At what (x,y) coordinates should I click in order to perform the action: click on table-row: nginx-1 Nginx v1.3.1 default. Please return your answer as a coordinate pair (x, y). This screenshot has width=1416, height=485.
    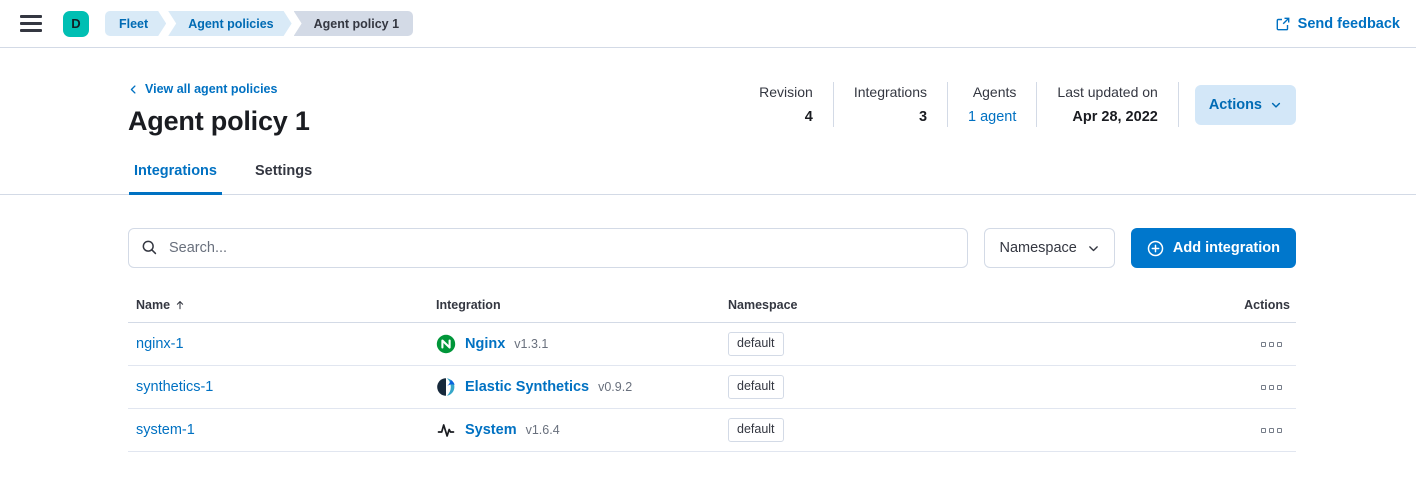
    Looking at the image, I should click on (712, 344).